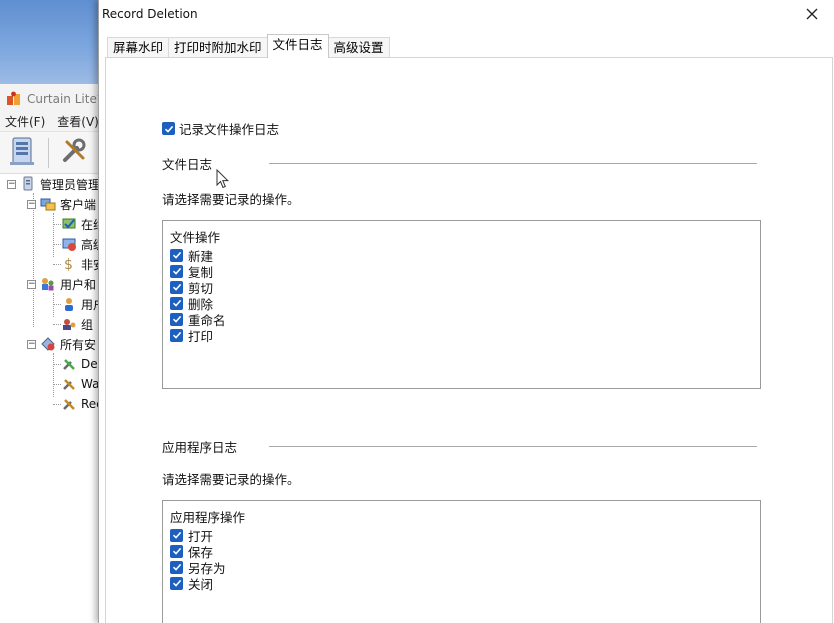  Describe the element at coordinates (195, 237) in the screenshot. I see `file-operations-header: 文件操作` at that location.